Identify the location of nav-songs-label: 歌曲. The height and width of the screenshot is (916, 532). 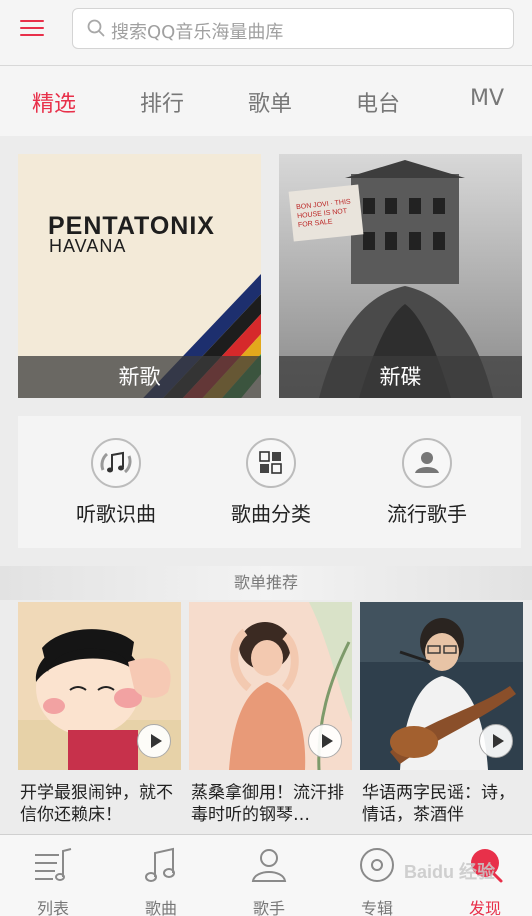
(160, 907).